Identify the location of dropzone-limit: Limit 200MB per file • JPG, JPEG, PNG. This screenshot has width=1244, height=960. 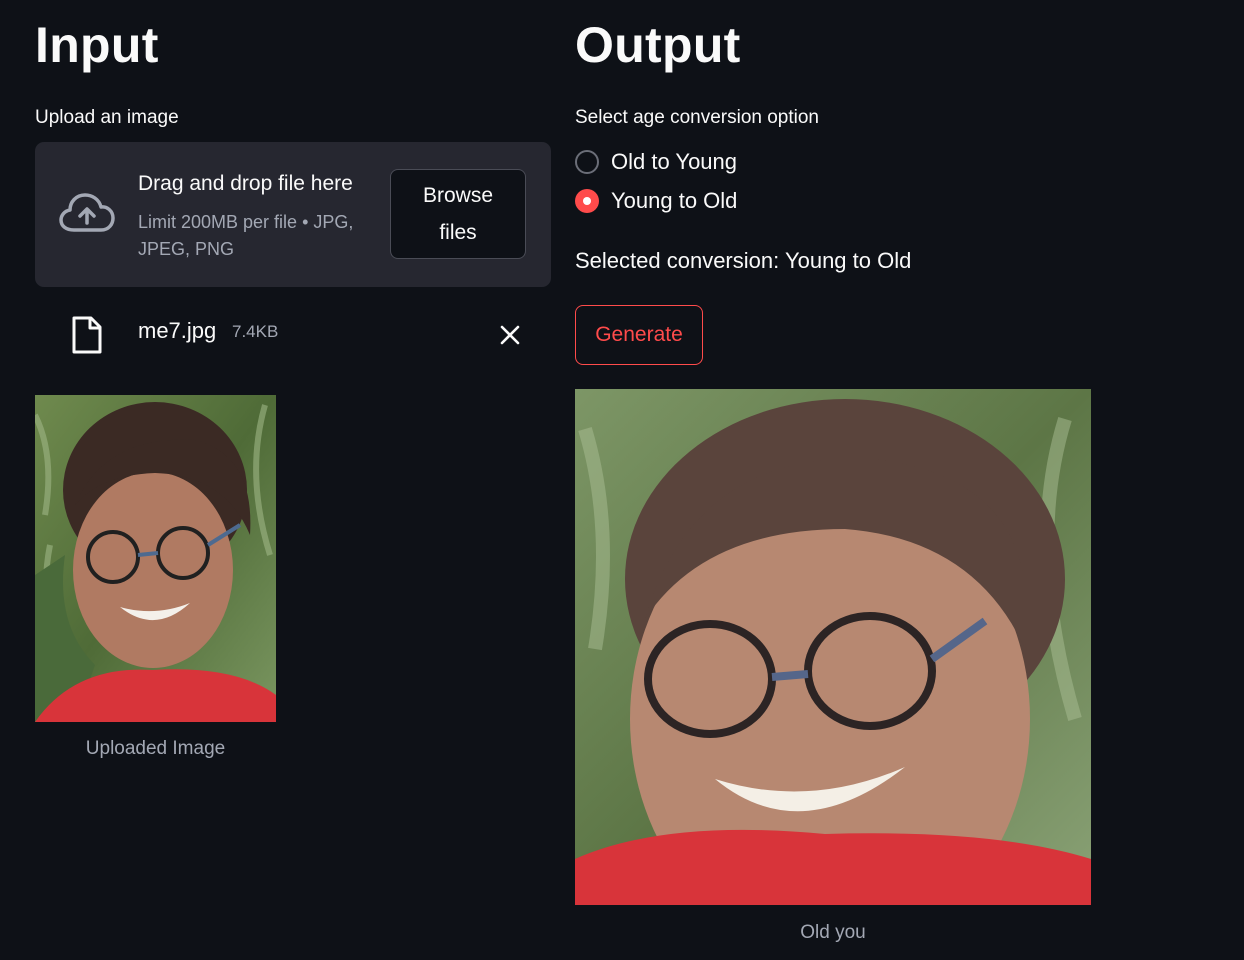
(246, 235).